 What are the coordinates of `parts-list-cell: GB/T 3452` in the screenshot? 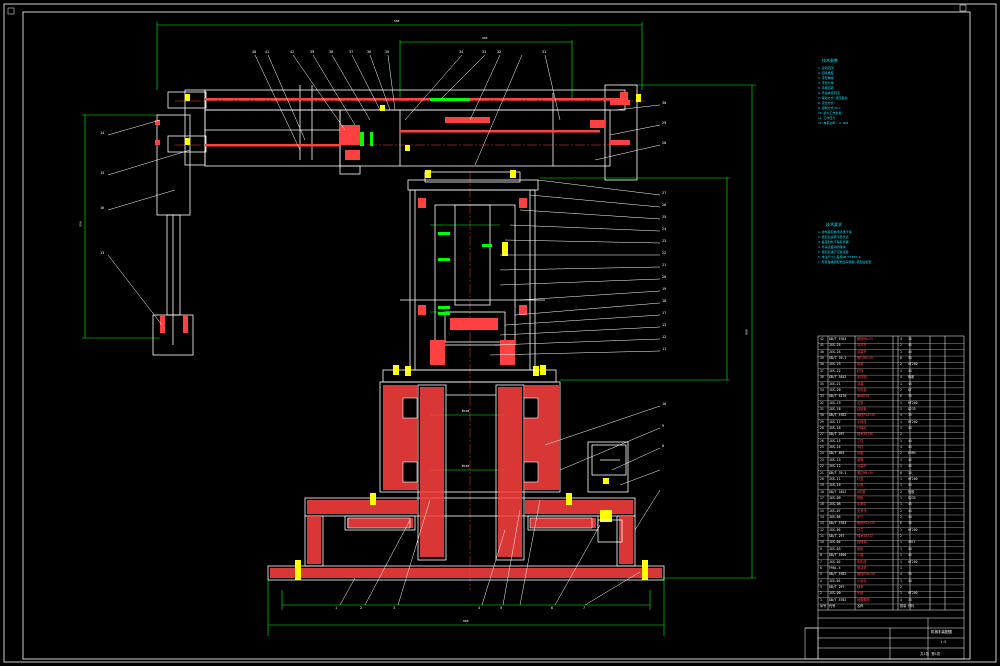 It's located at (838, 377).